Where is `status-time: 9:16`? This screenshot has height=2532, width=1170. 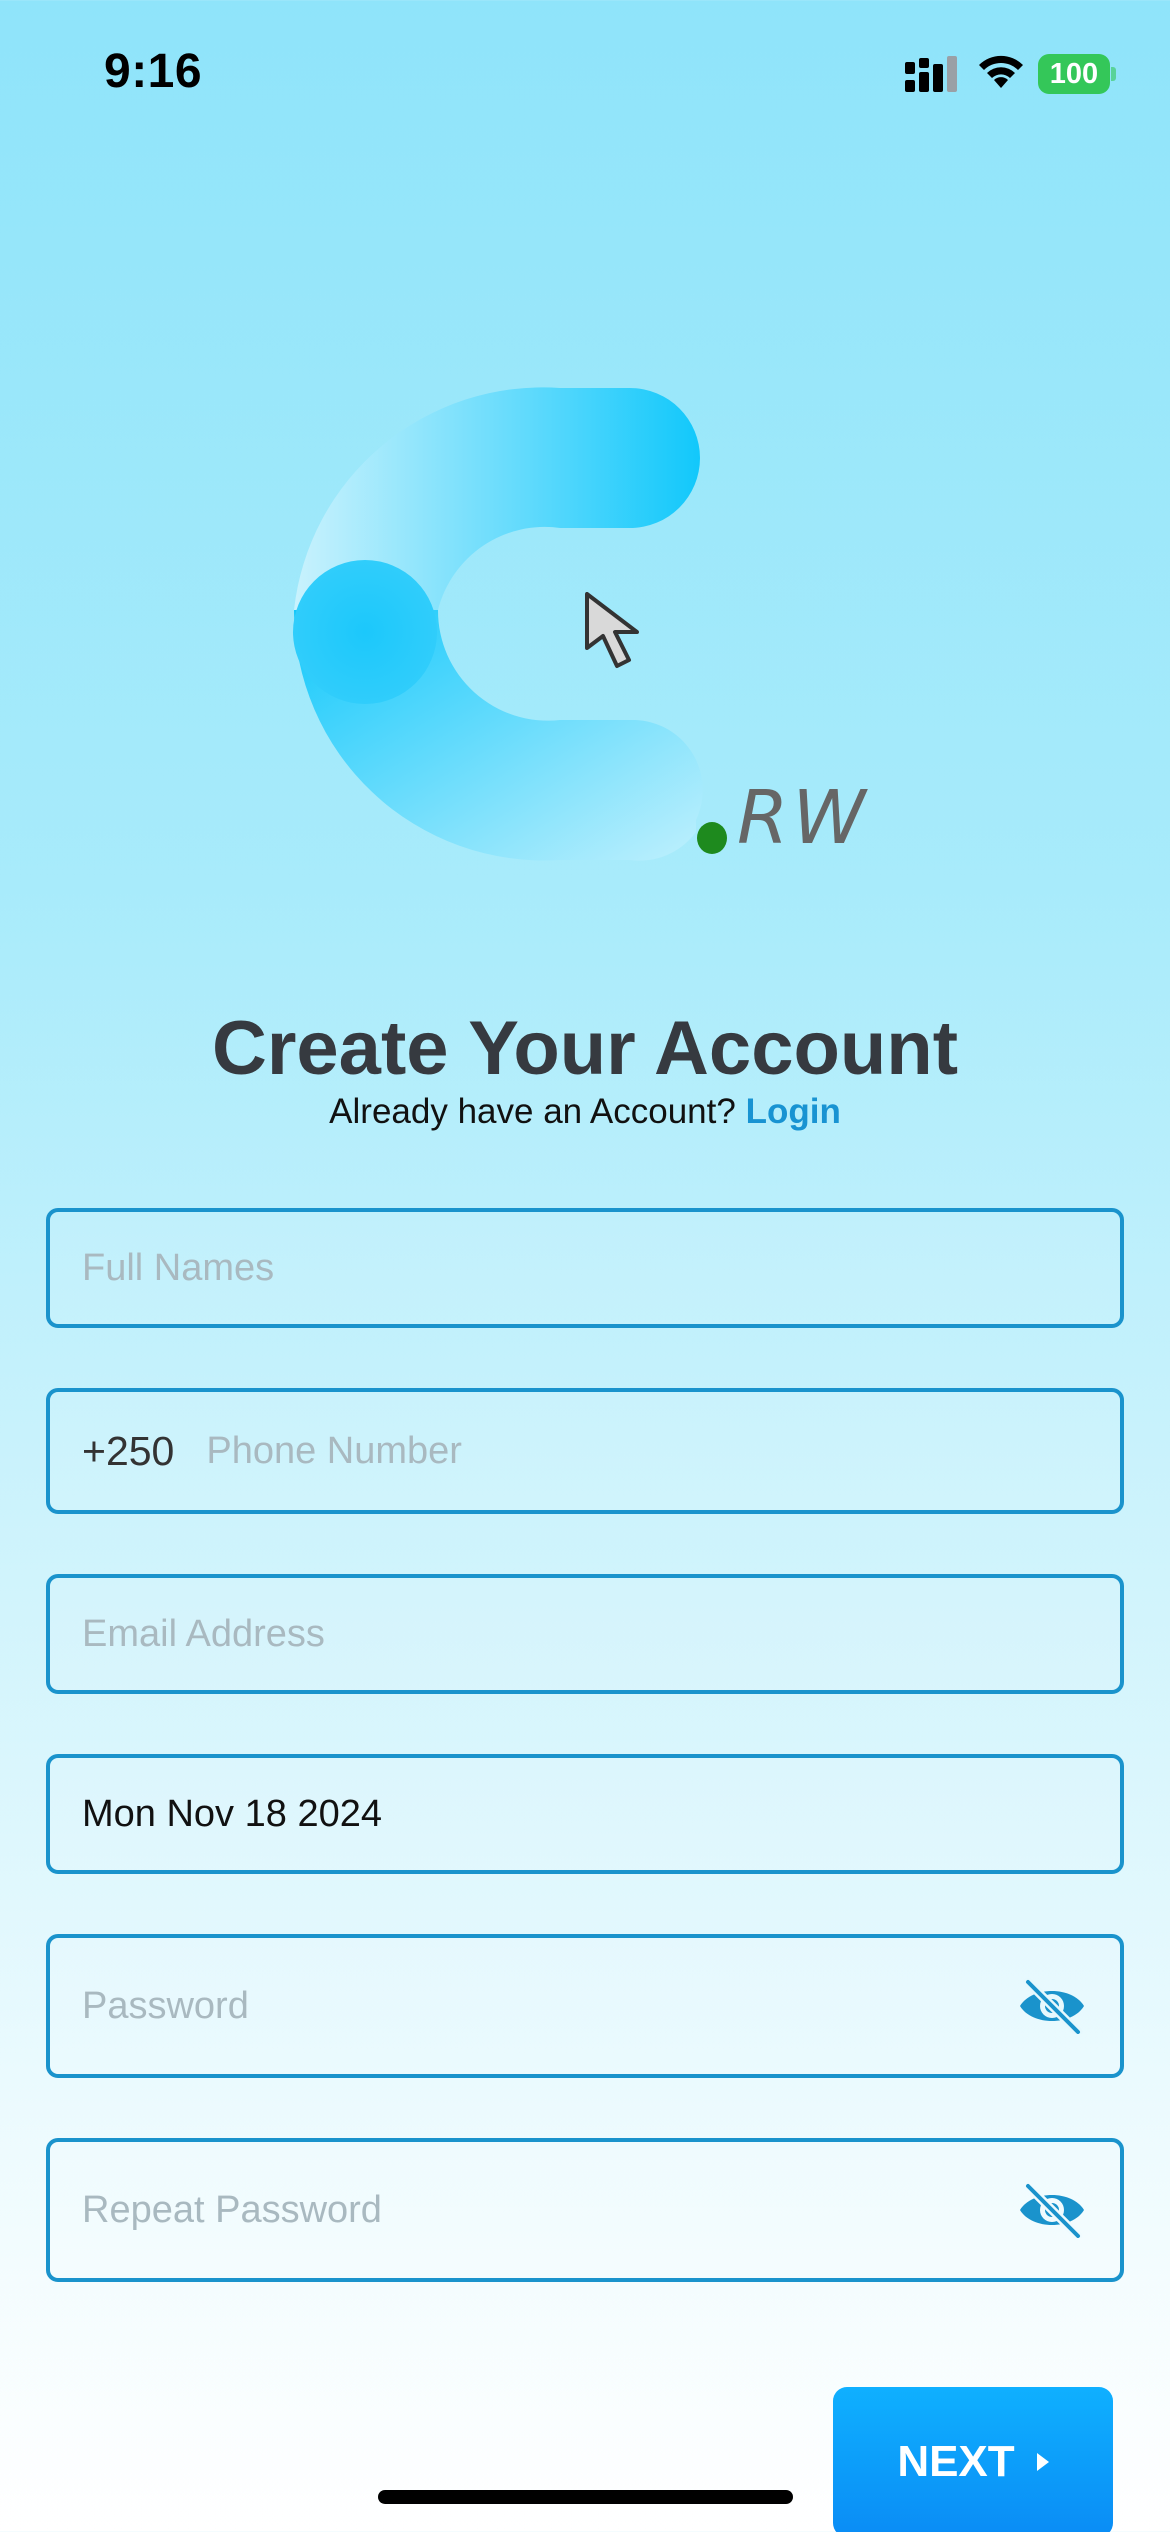
status-time: 9:16 is located at coordinates (153, 71).